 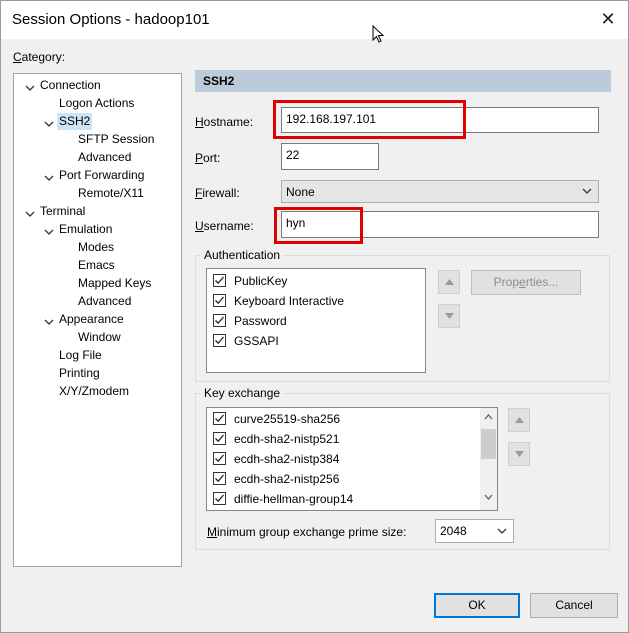 I want to click on tree-item-emulation-advanced: Advanced, so click(x=104, y=301).